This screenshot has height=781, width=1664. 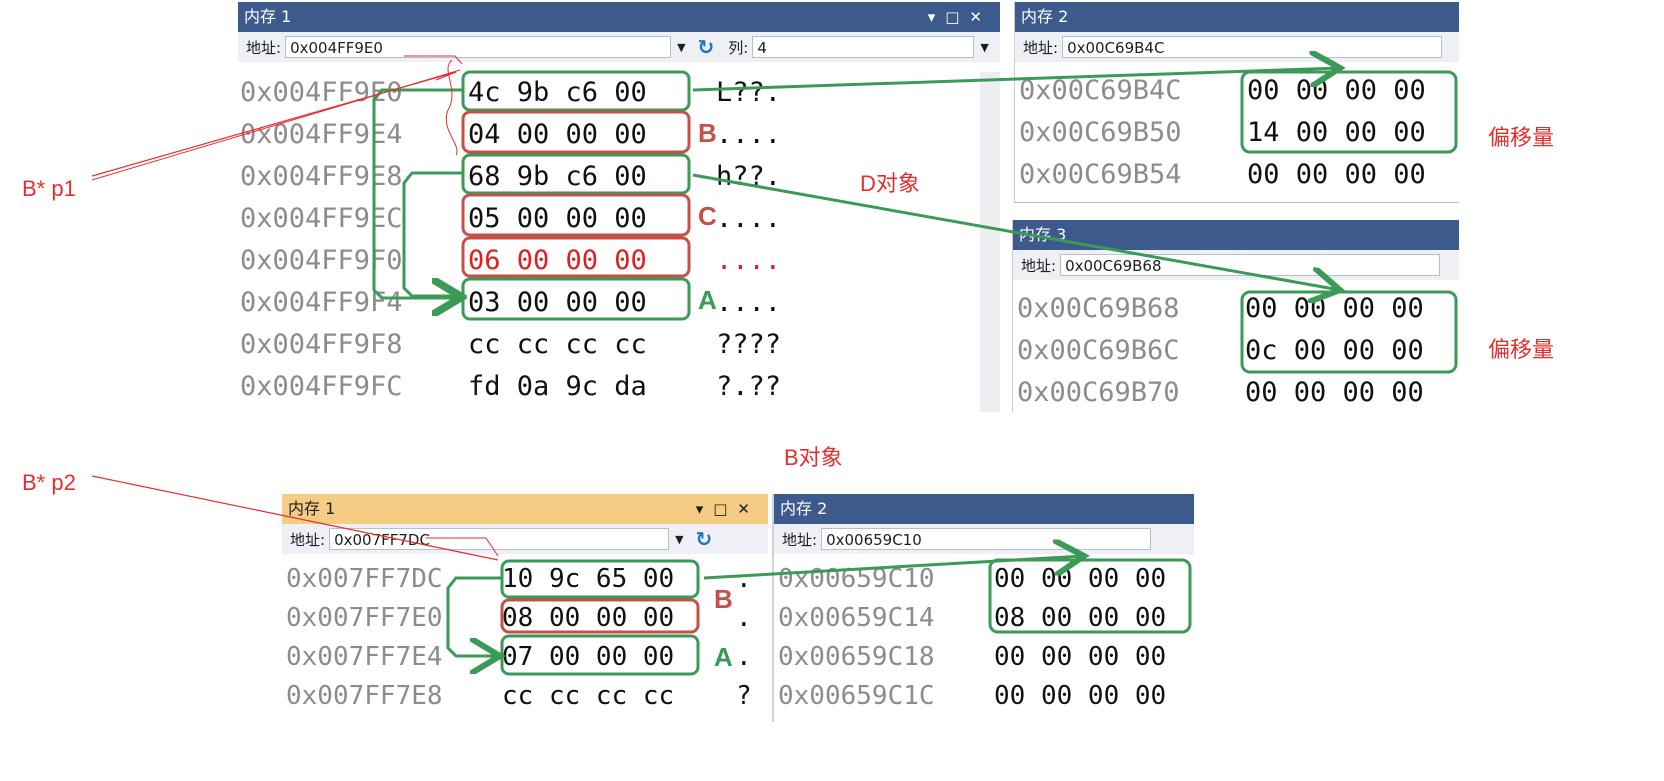 What do you see at coordinates (600, 655) in the screenshot?
I see `member-box-a-bottom` at bounding box center [600, 655].